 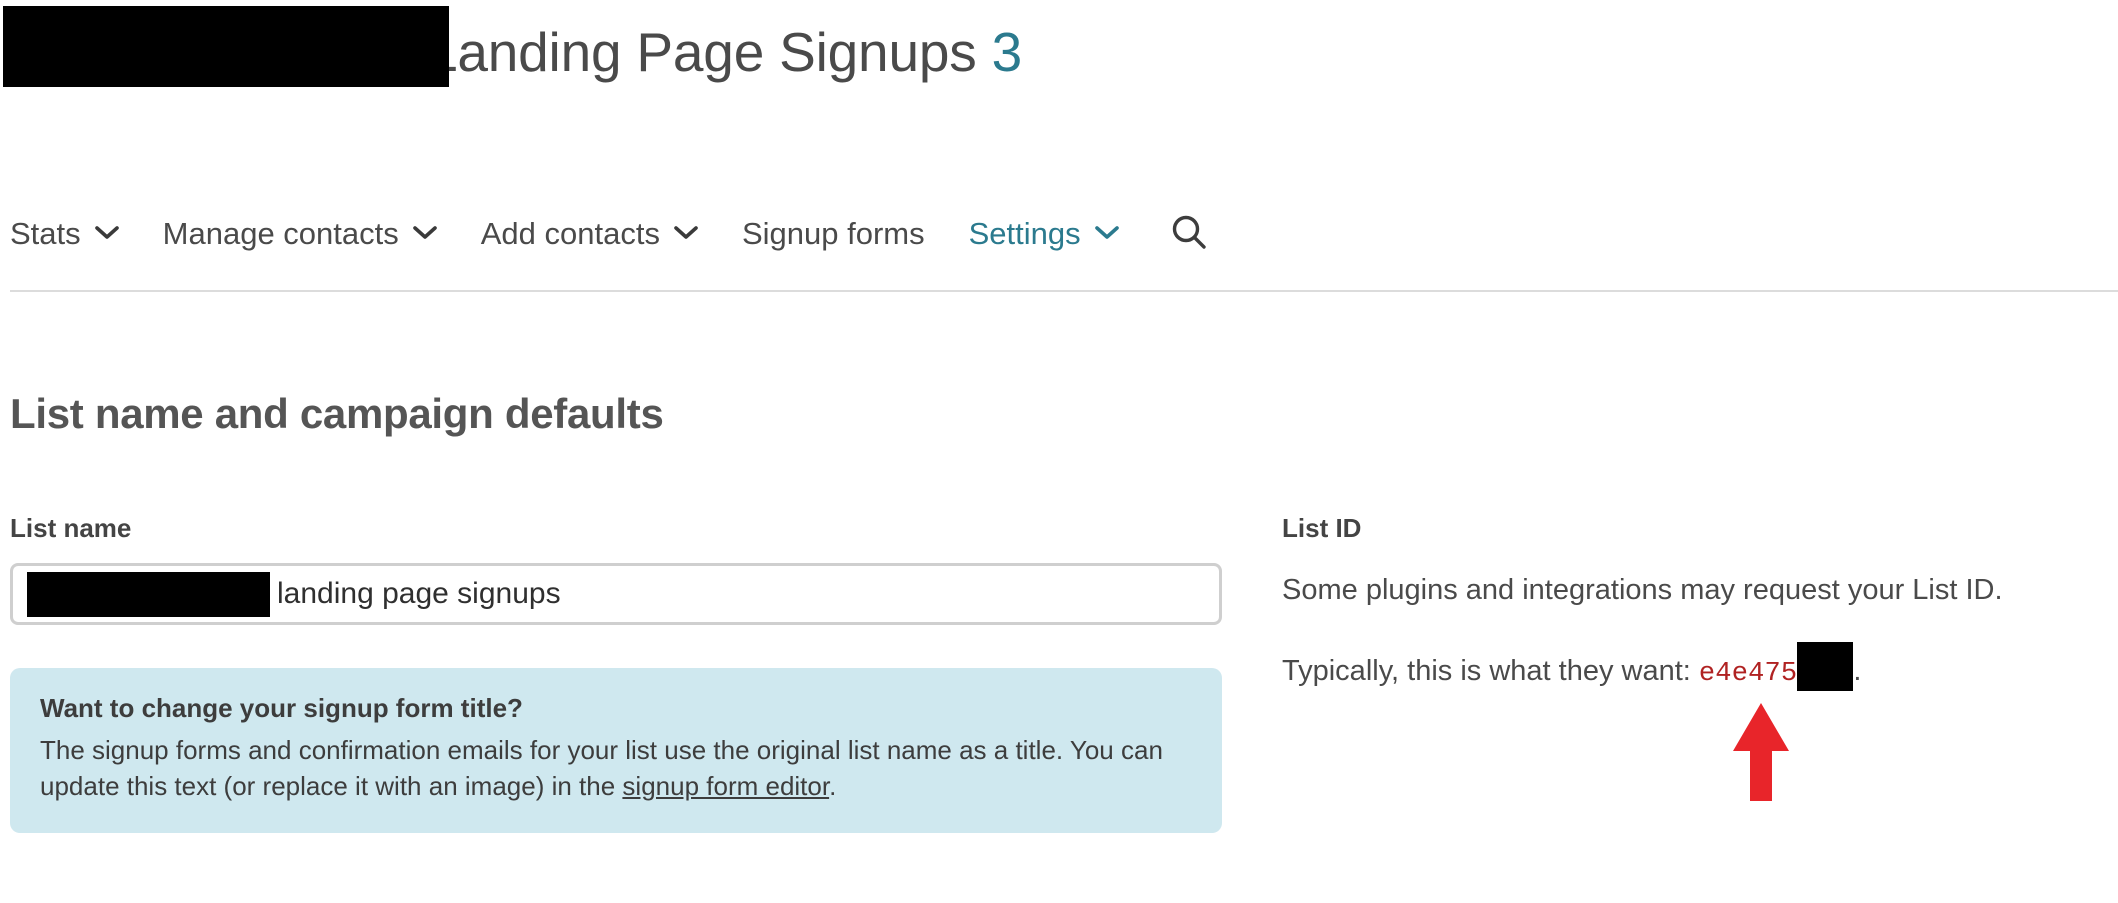 What do you see at coordinates (702, 52) in the screenshot?
I see `page-title-suffix: Landing Page Signups` at bounding box center [702, 52].